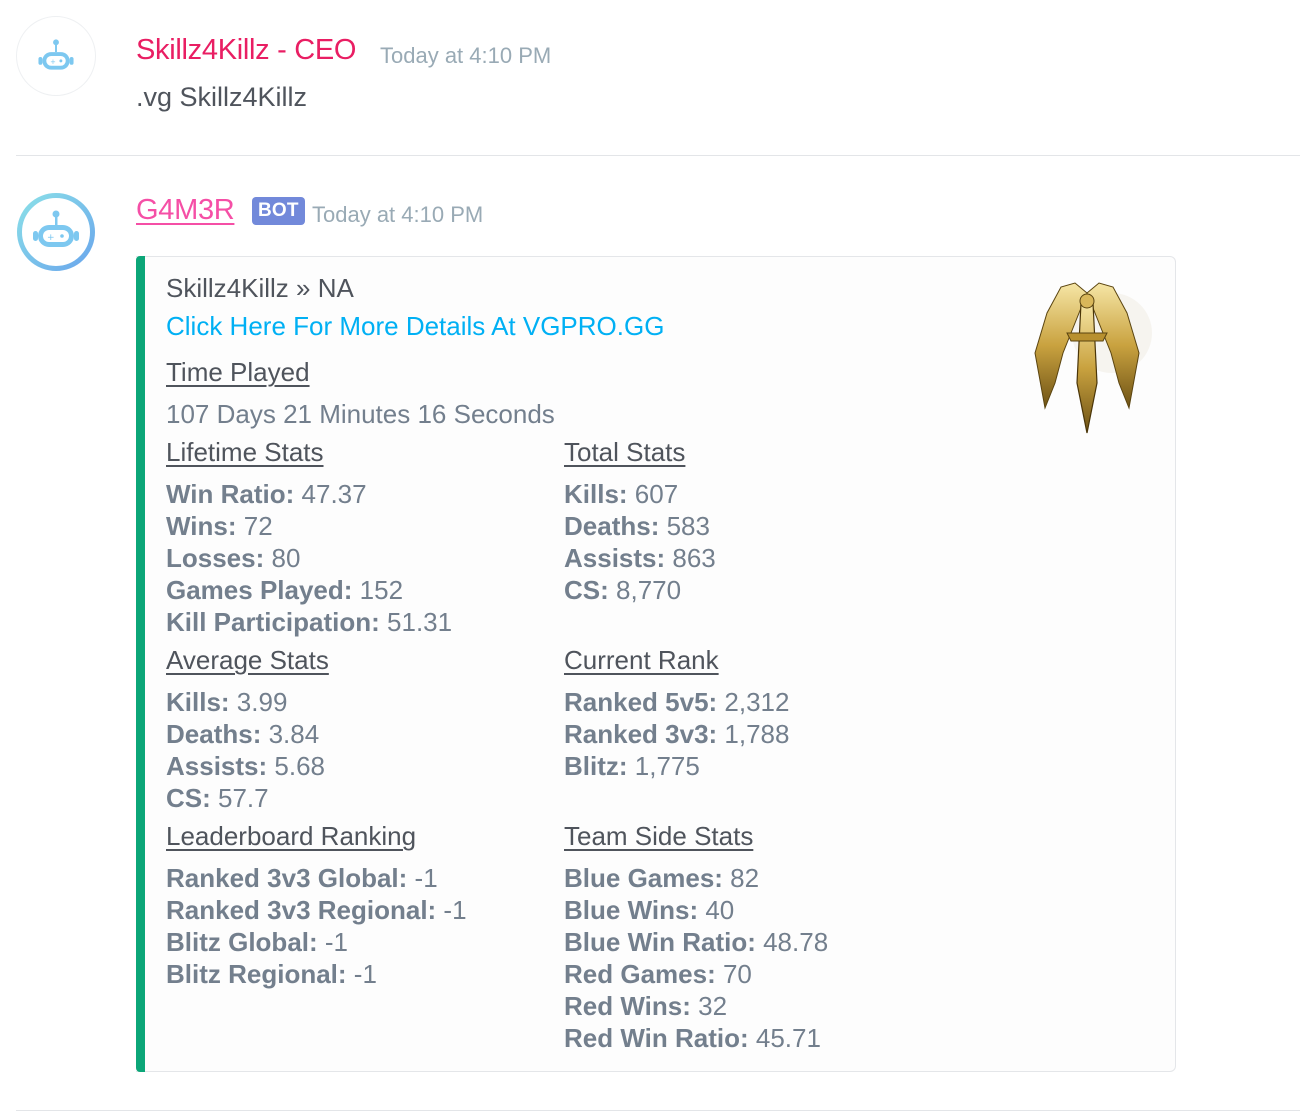 The width and height of the screenshot is (1300, 1114). I want to click on stat-line: Red Wins: 32, so click(645, 1006).